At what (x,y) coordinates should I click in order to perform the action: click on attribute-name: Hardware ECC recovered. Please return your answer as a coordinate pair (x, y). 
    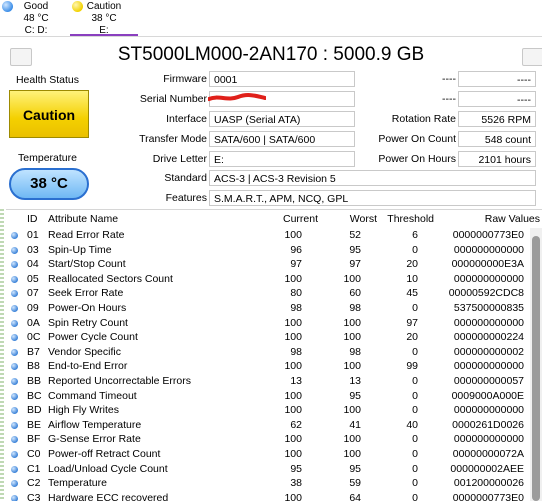
    Looking at the image, I should click on (108, 496).